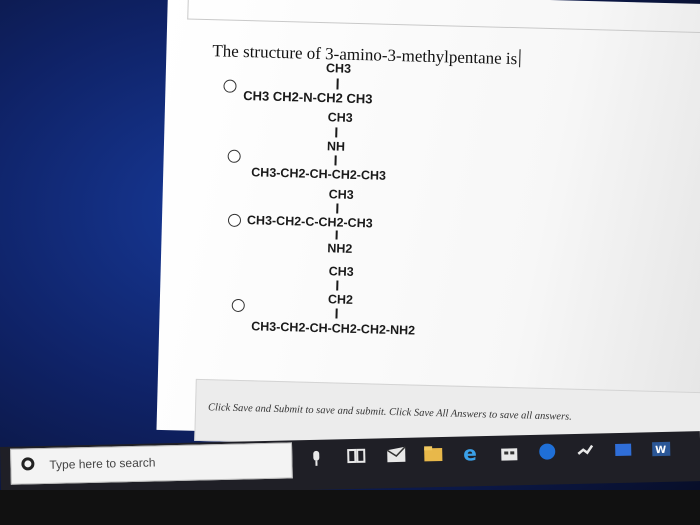  Describe the element at coordinates (443, 17) in the screenshot. I see `previous-question-box` at that location.